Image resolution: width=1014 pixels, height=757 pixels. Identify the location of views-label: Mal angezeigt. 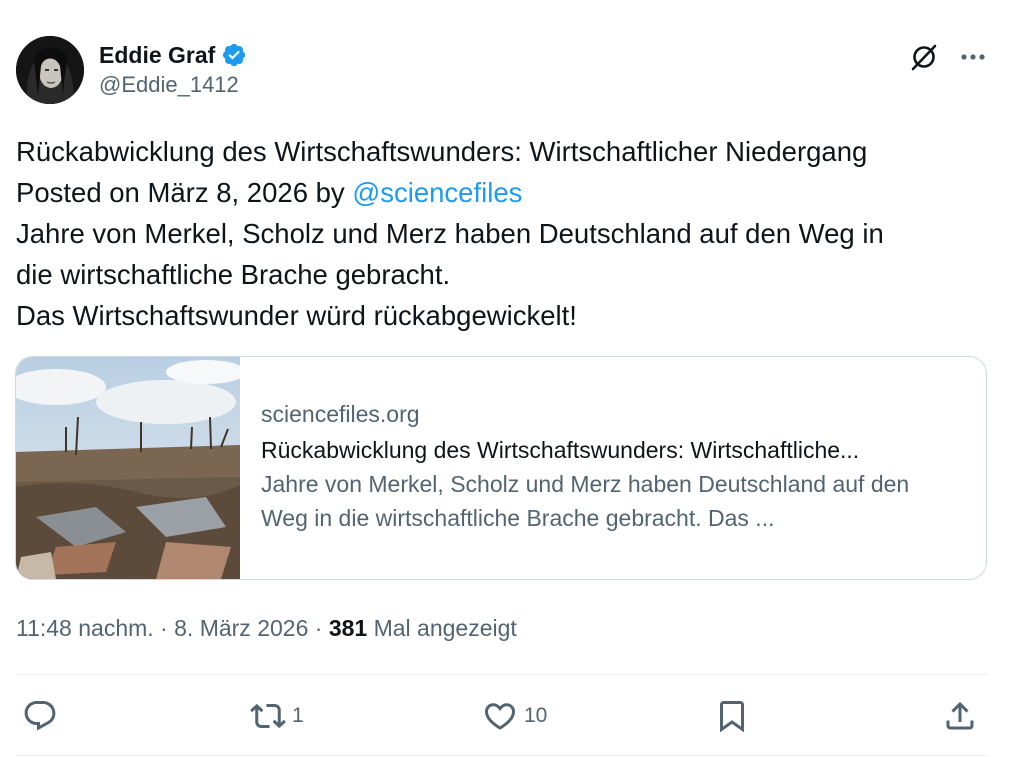
(442, 628).